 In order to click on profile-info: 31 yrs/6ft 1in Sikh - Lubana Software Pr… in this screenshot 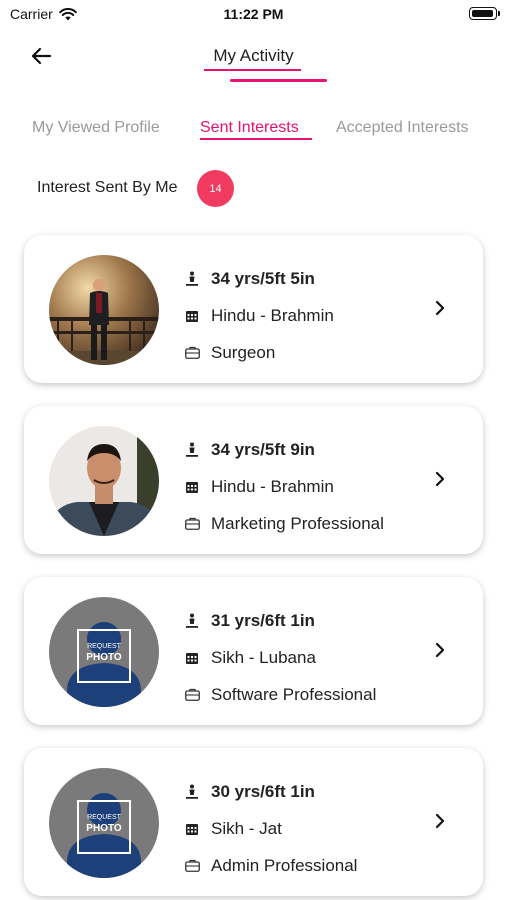, I will do `click(280, 657)`.